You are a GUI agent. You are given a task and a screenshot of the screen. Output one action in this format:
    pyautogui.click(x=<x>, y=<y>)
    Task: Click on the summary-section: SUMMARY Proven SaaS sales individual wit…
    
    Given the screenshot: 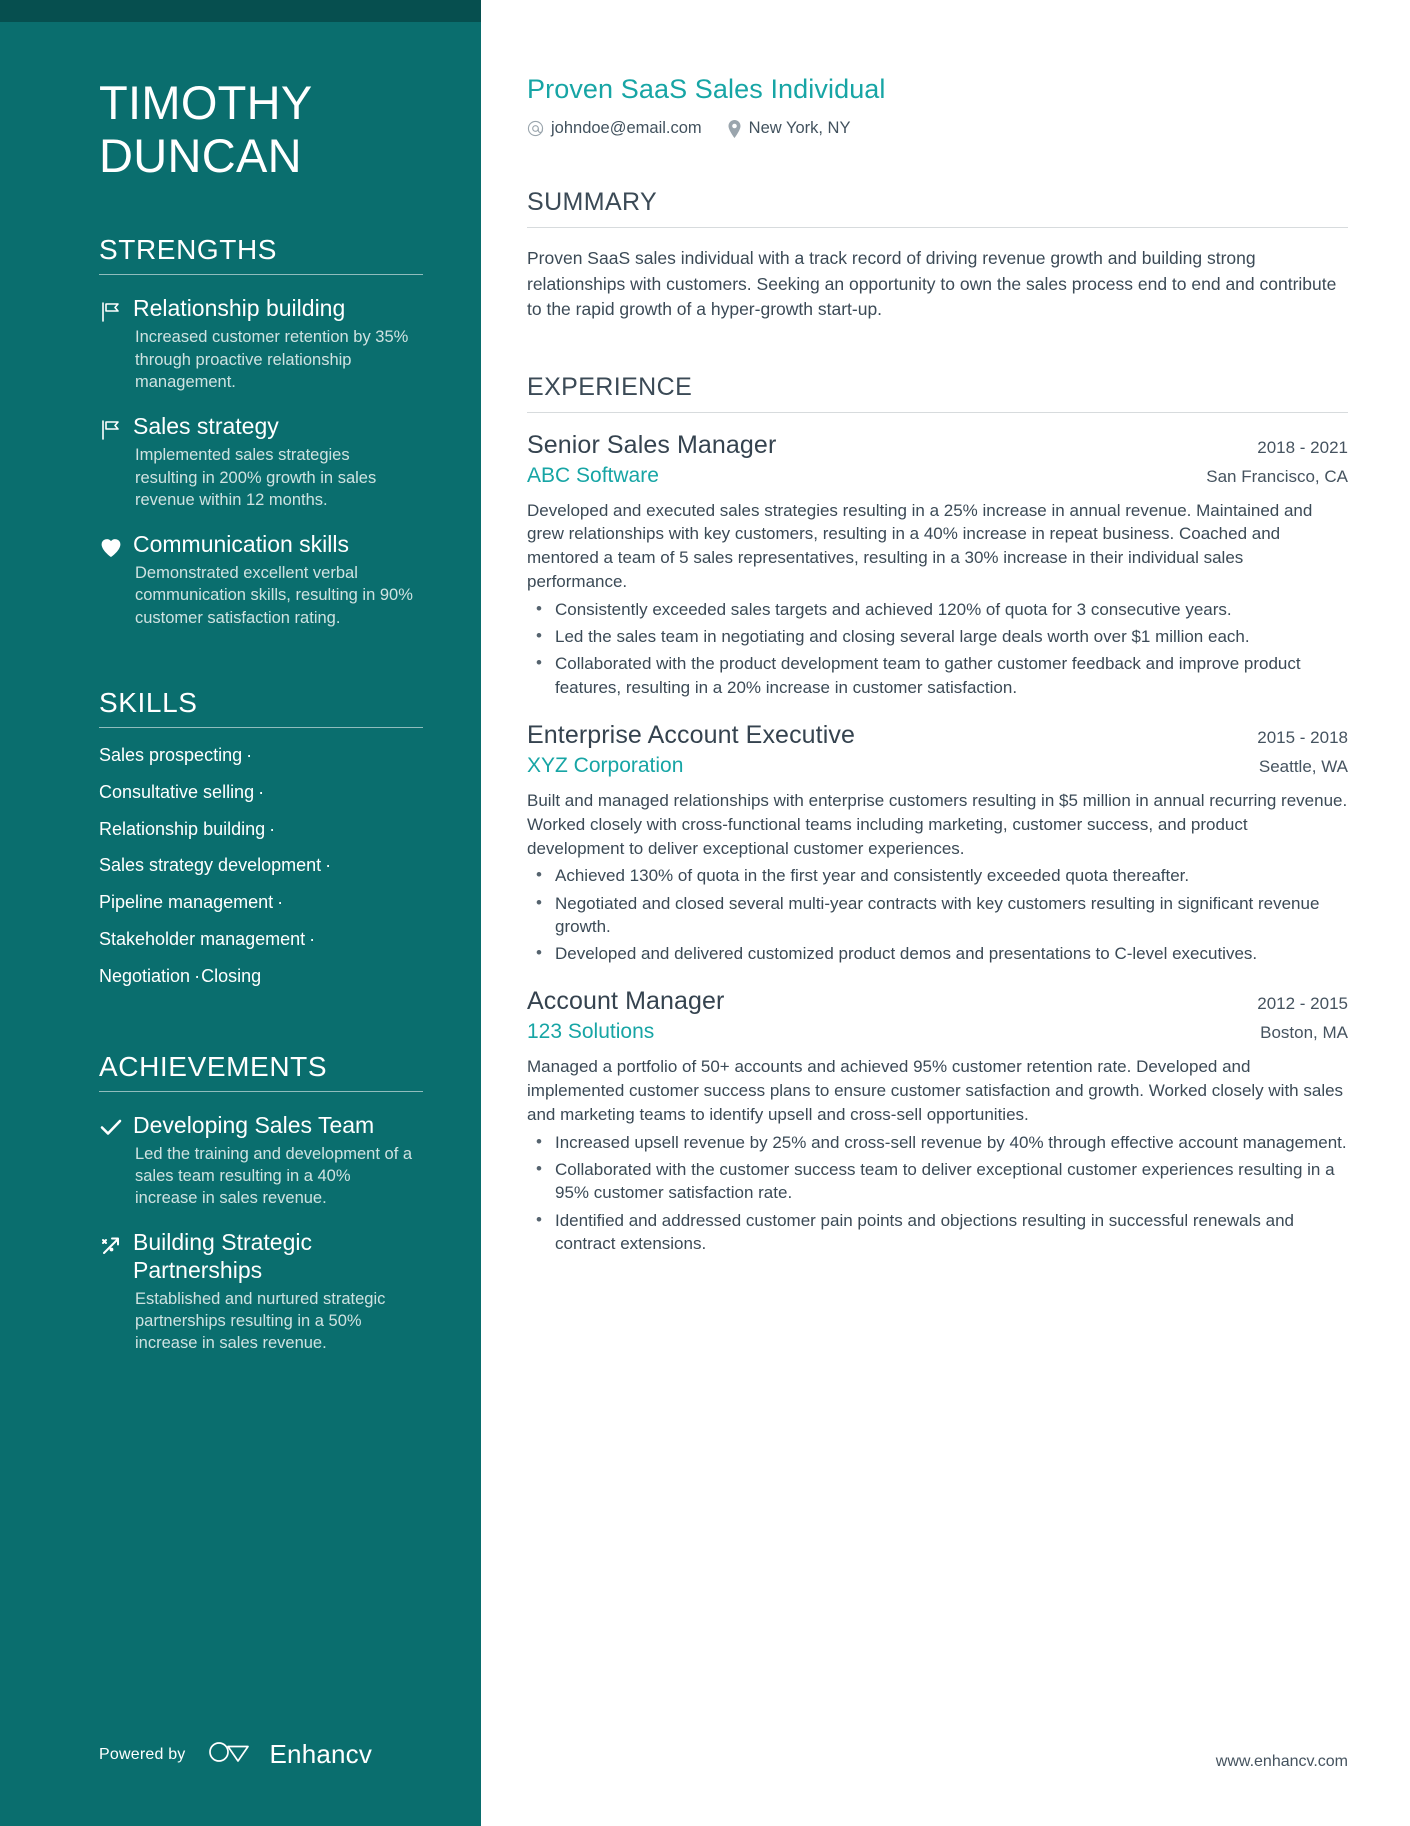 What is the action you would take?
    pyautogui.click(x=937, y=255)
    